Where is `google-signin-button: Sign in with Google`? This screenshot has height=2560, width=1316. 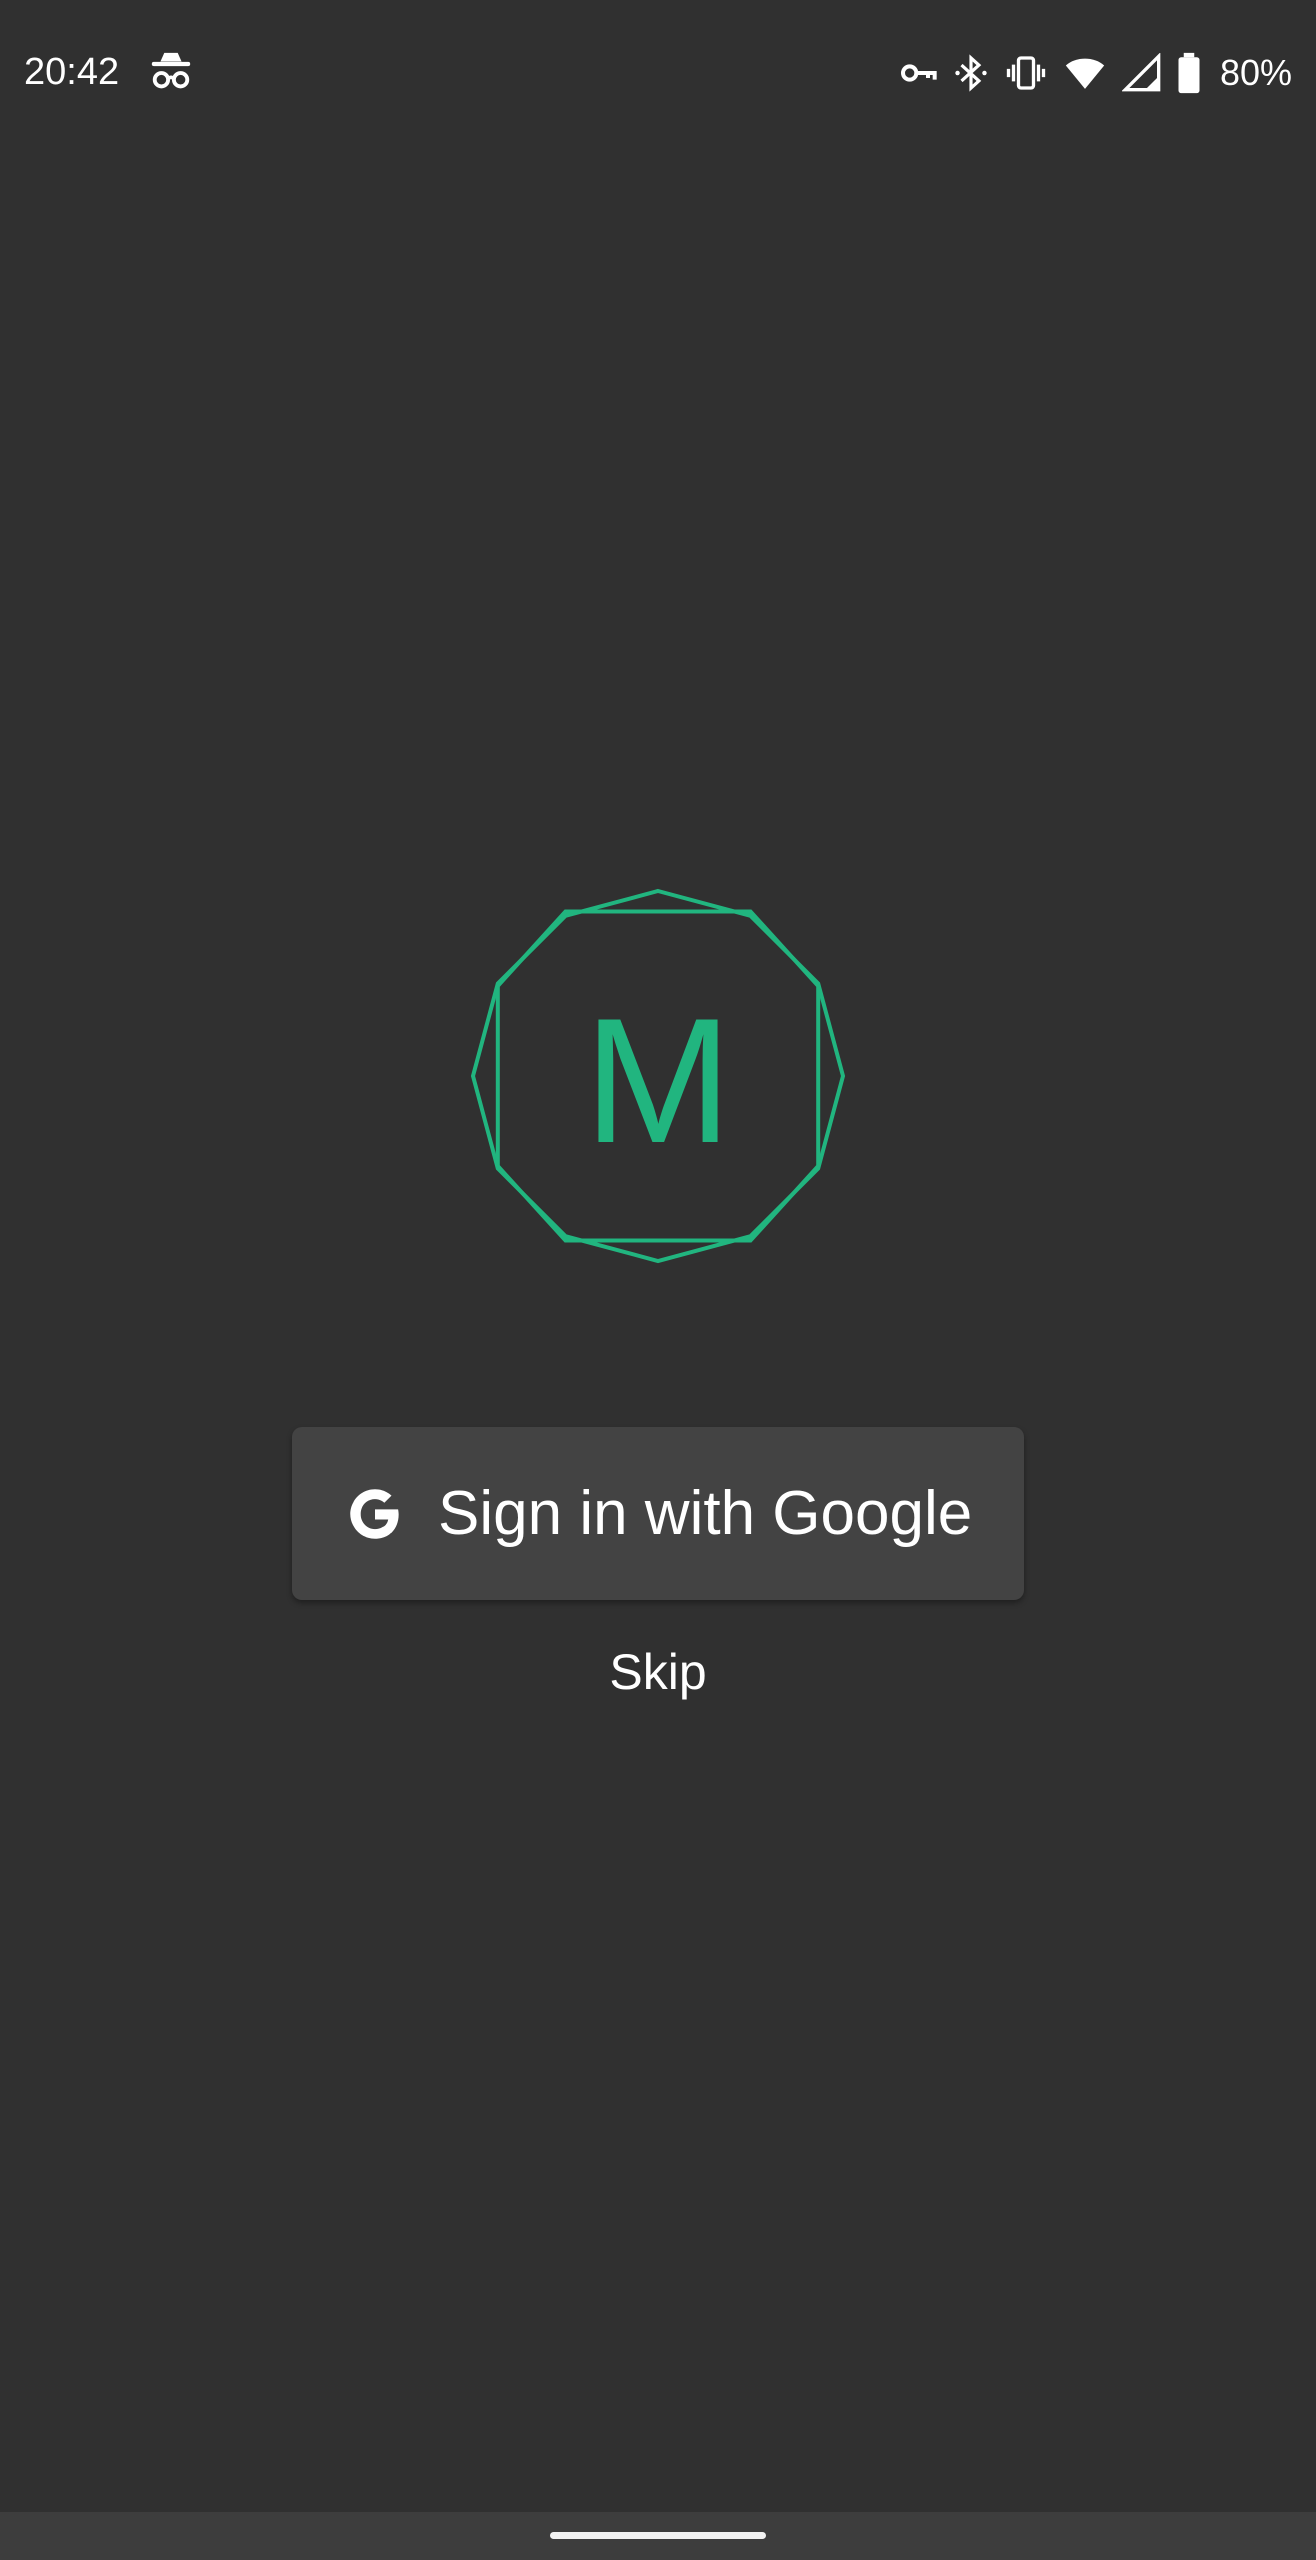
google-signin-button: Sign in with Google is located at coordinates (658, 1513).